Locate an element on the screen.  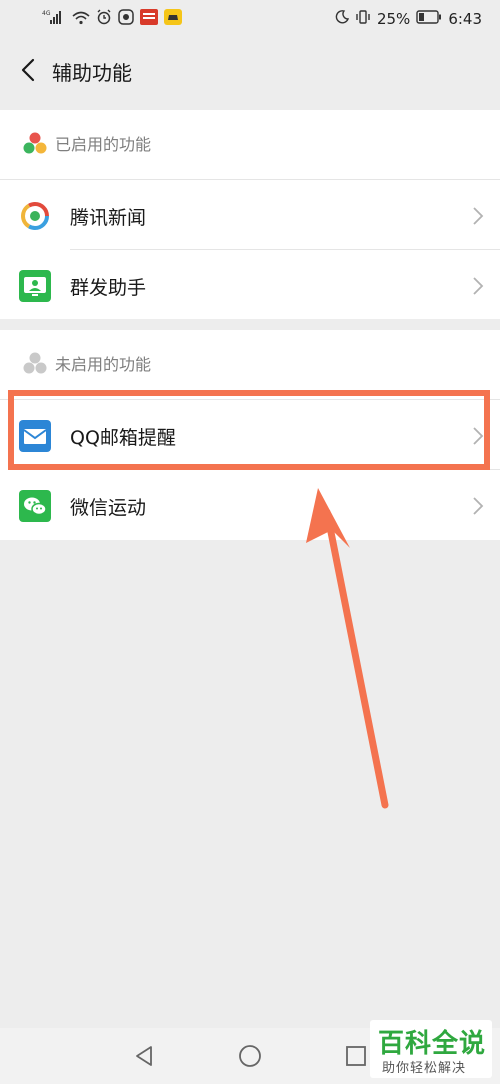
disabled-section-label: 未启用的功能 is located at coordinates (103, 364).